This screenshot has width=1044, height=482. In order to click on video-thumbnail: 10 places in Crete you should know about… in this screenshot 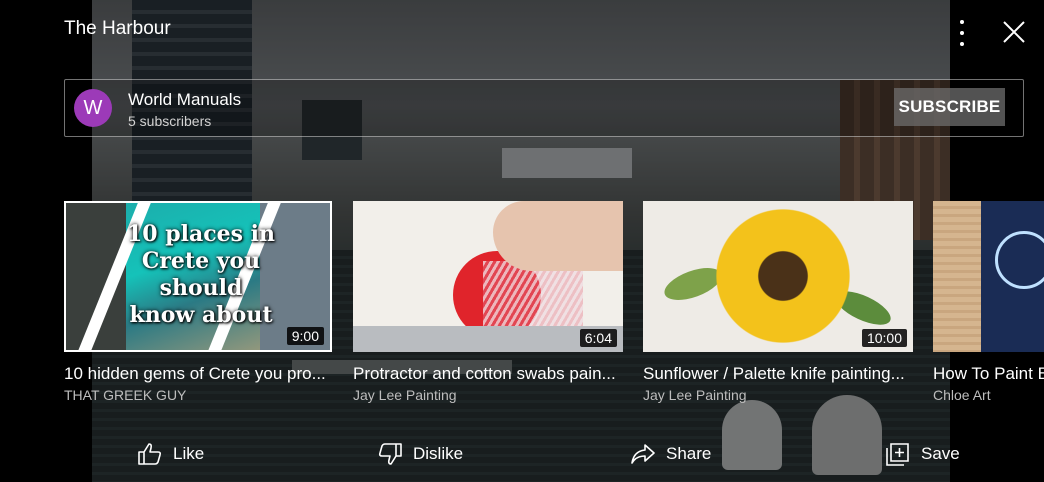, I will do `click(198, 276)`.